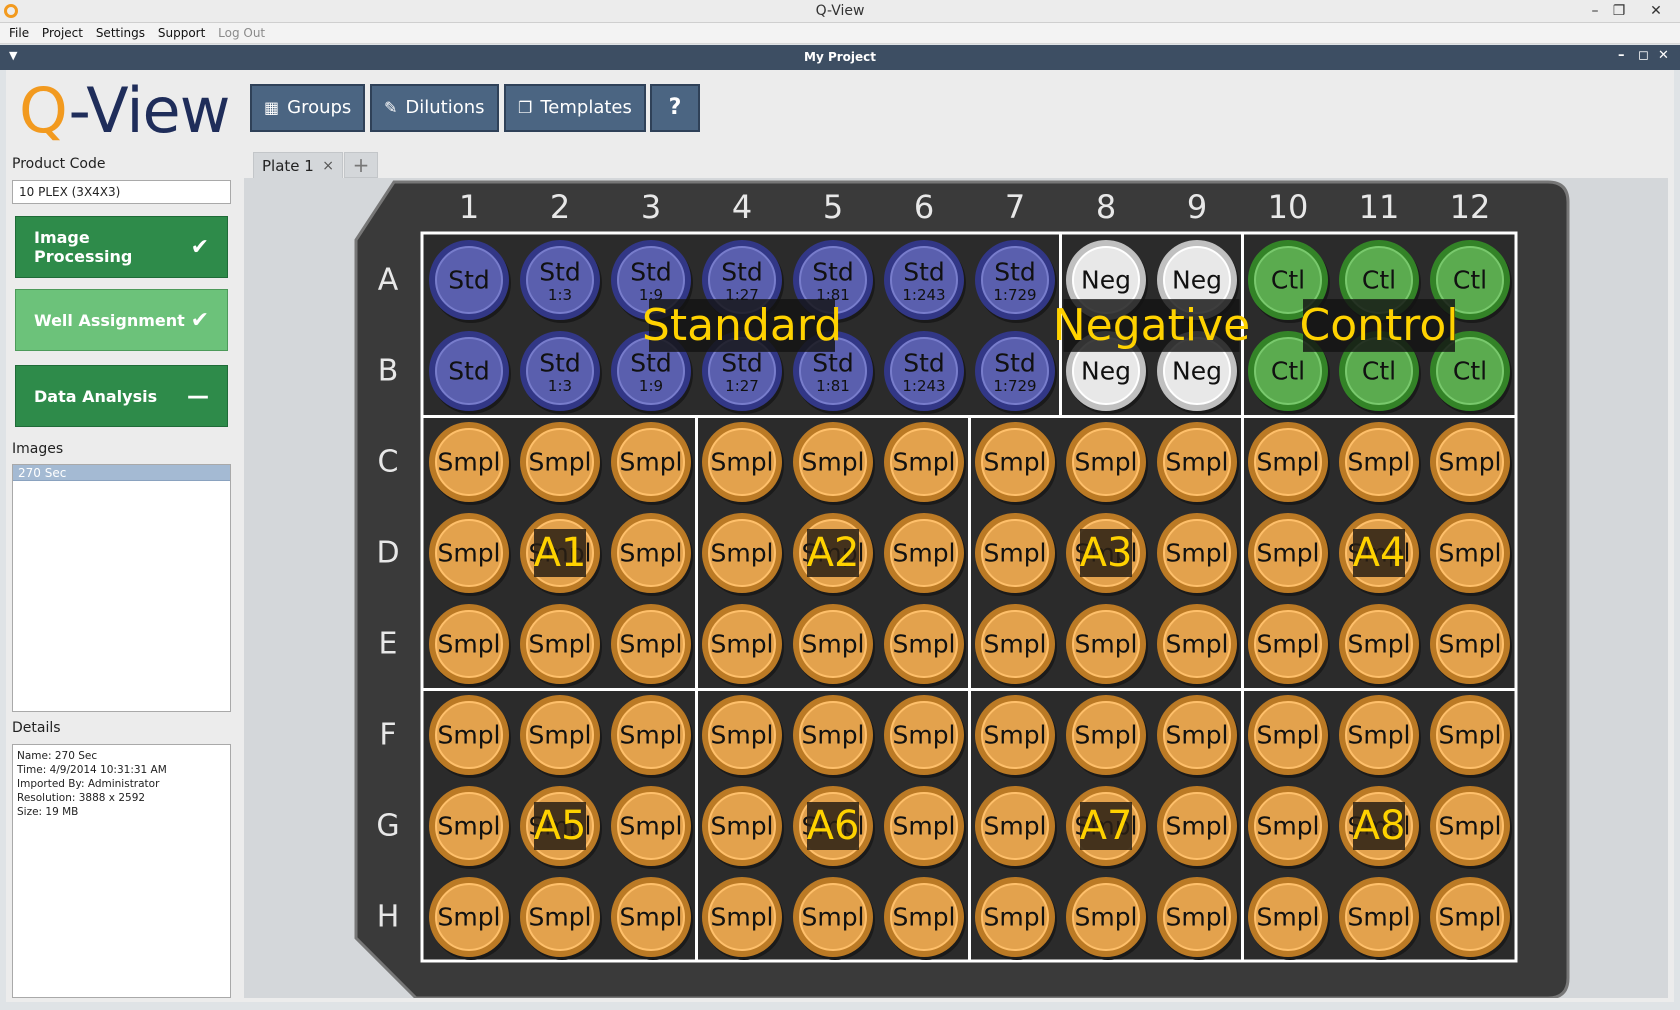  I want to click on column-header: 12, so click(1470, 207).